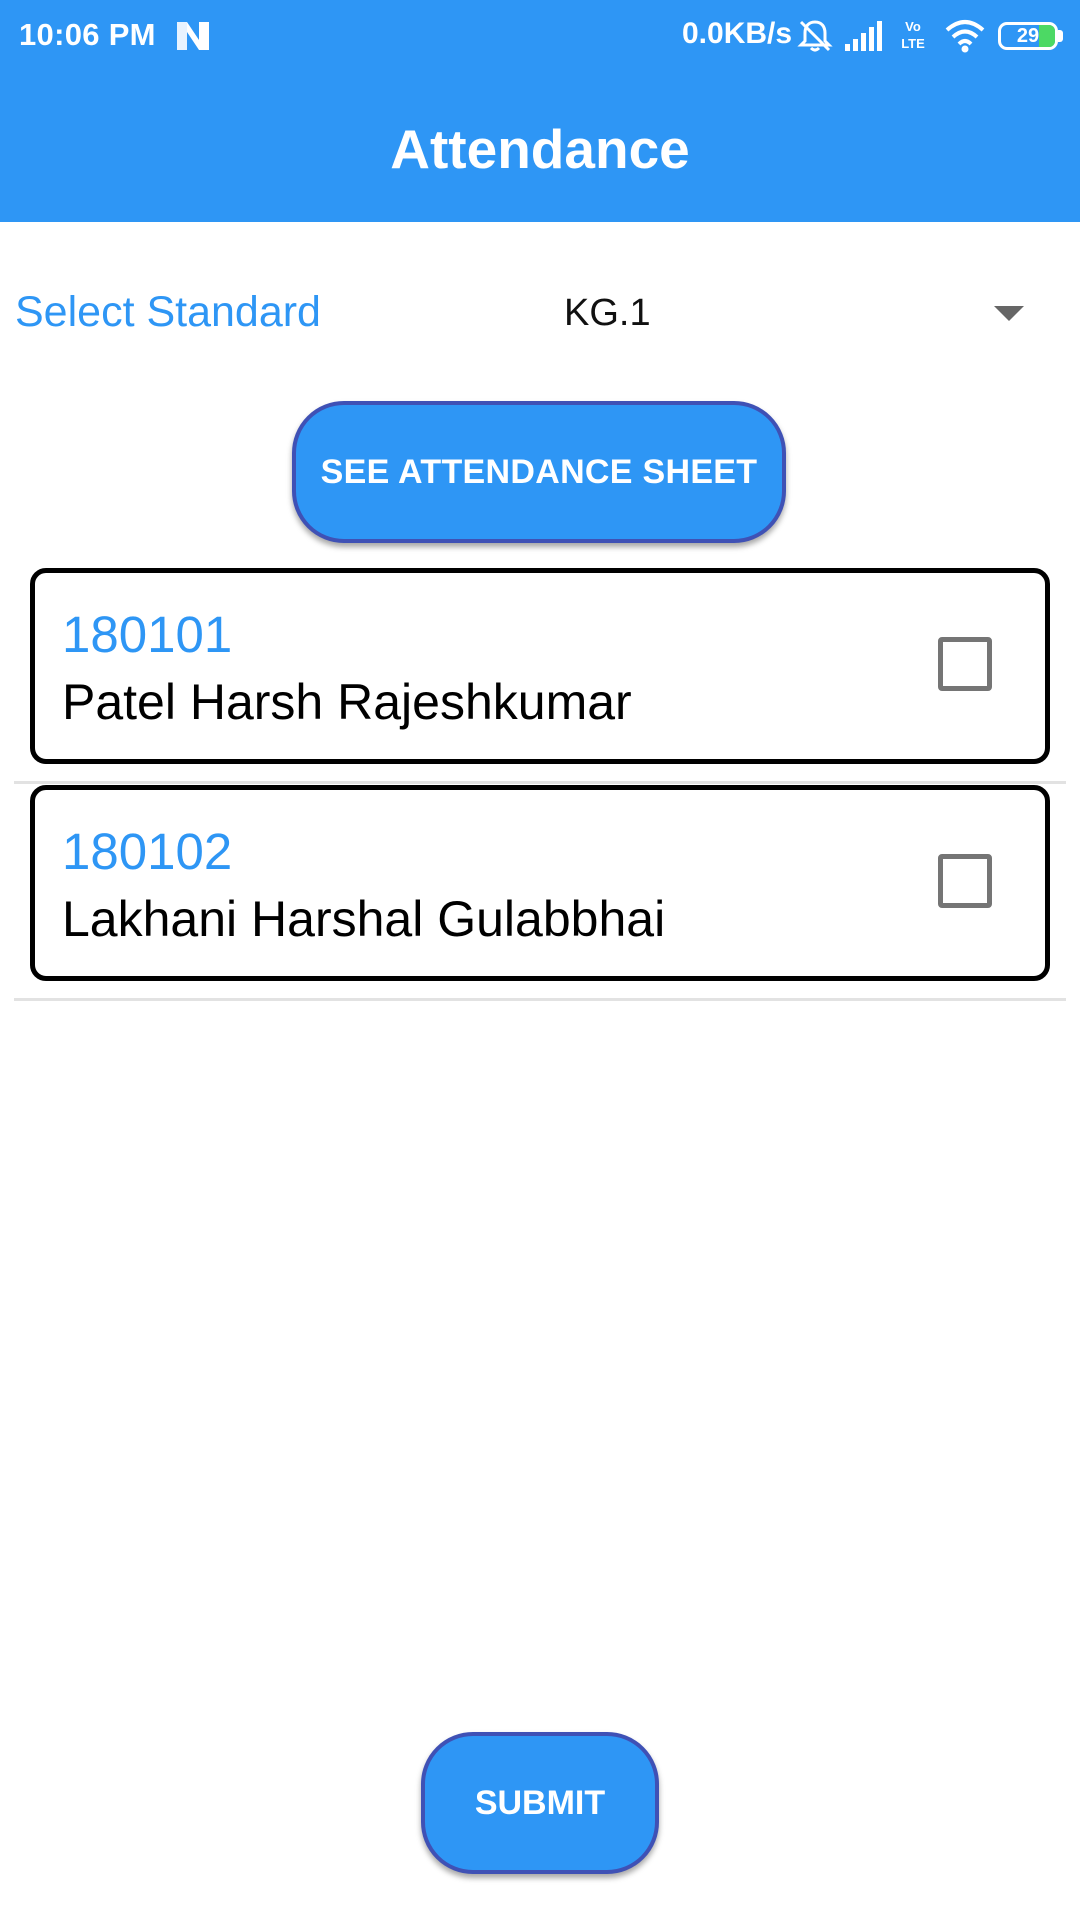 Image resolution: width=1080 pixels, height=1920 pixels. What do you see at coordinates (540, 36) in the screenshot?
I see `status-bar: 10:06 PM 0.0KB/s Vo LTE 29` at bounding box center [540, 36].